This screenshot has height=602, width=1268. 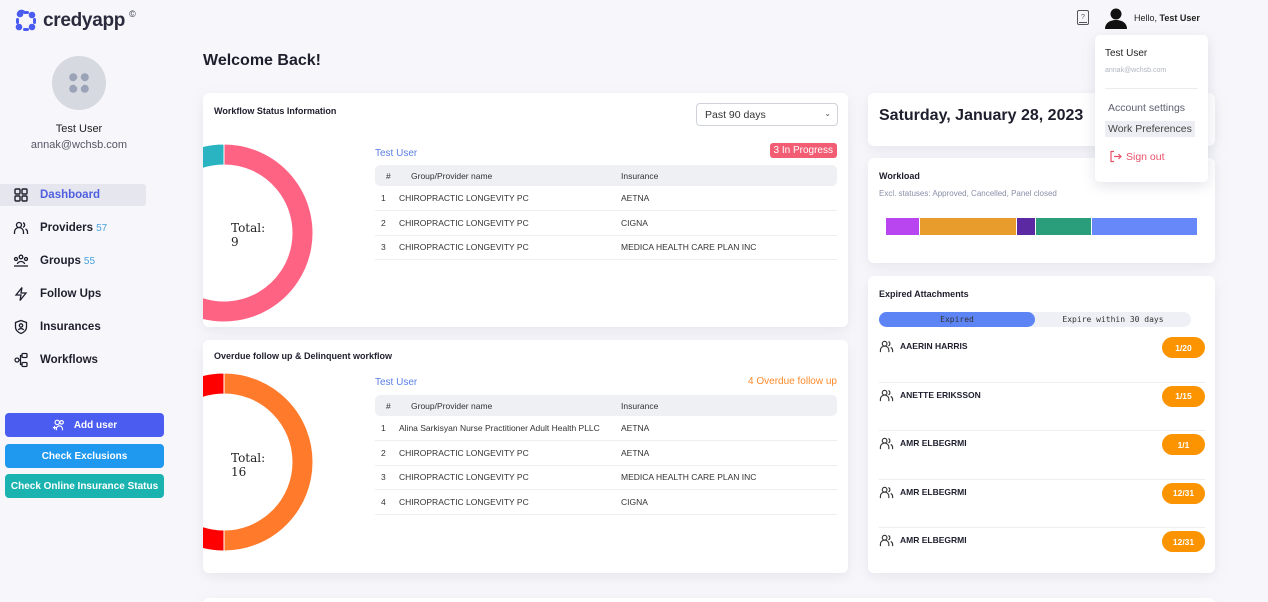 I want to click on overdue-workflow-title: Overdue follow up & Delinquent workflow, so click(x=303, y=356).